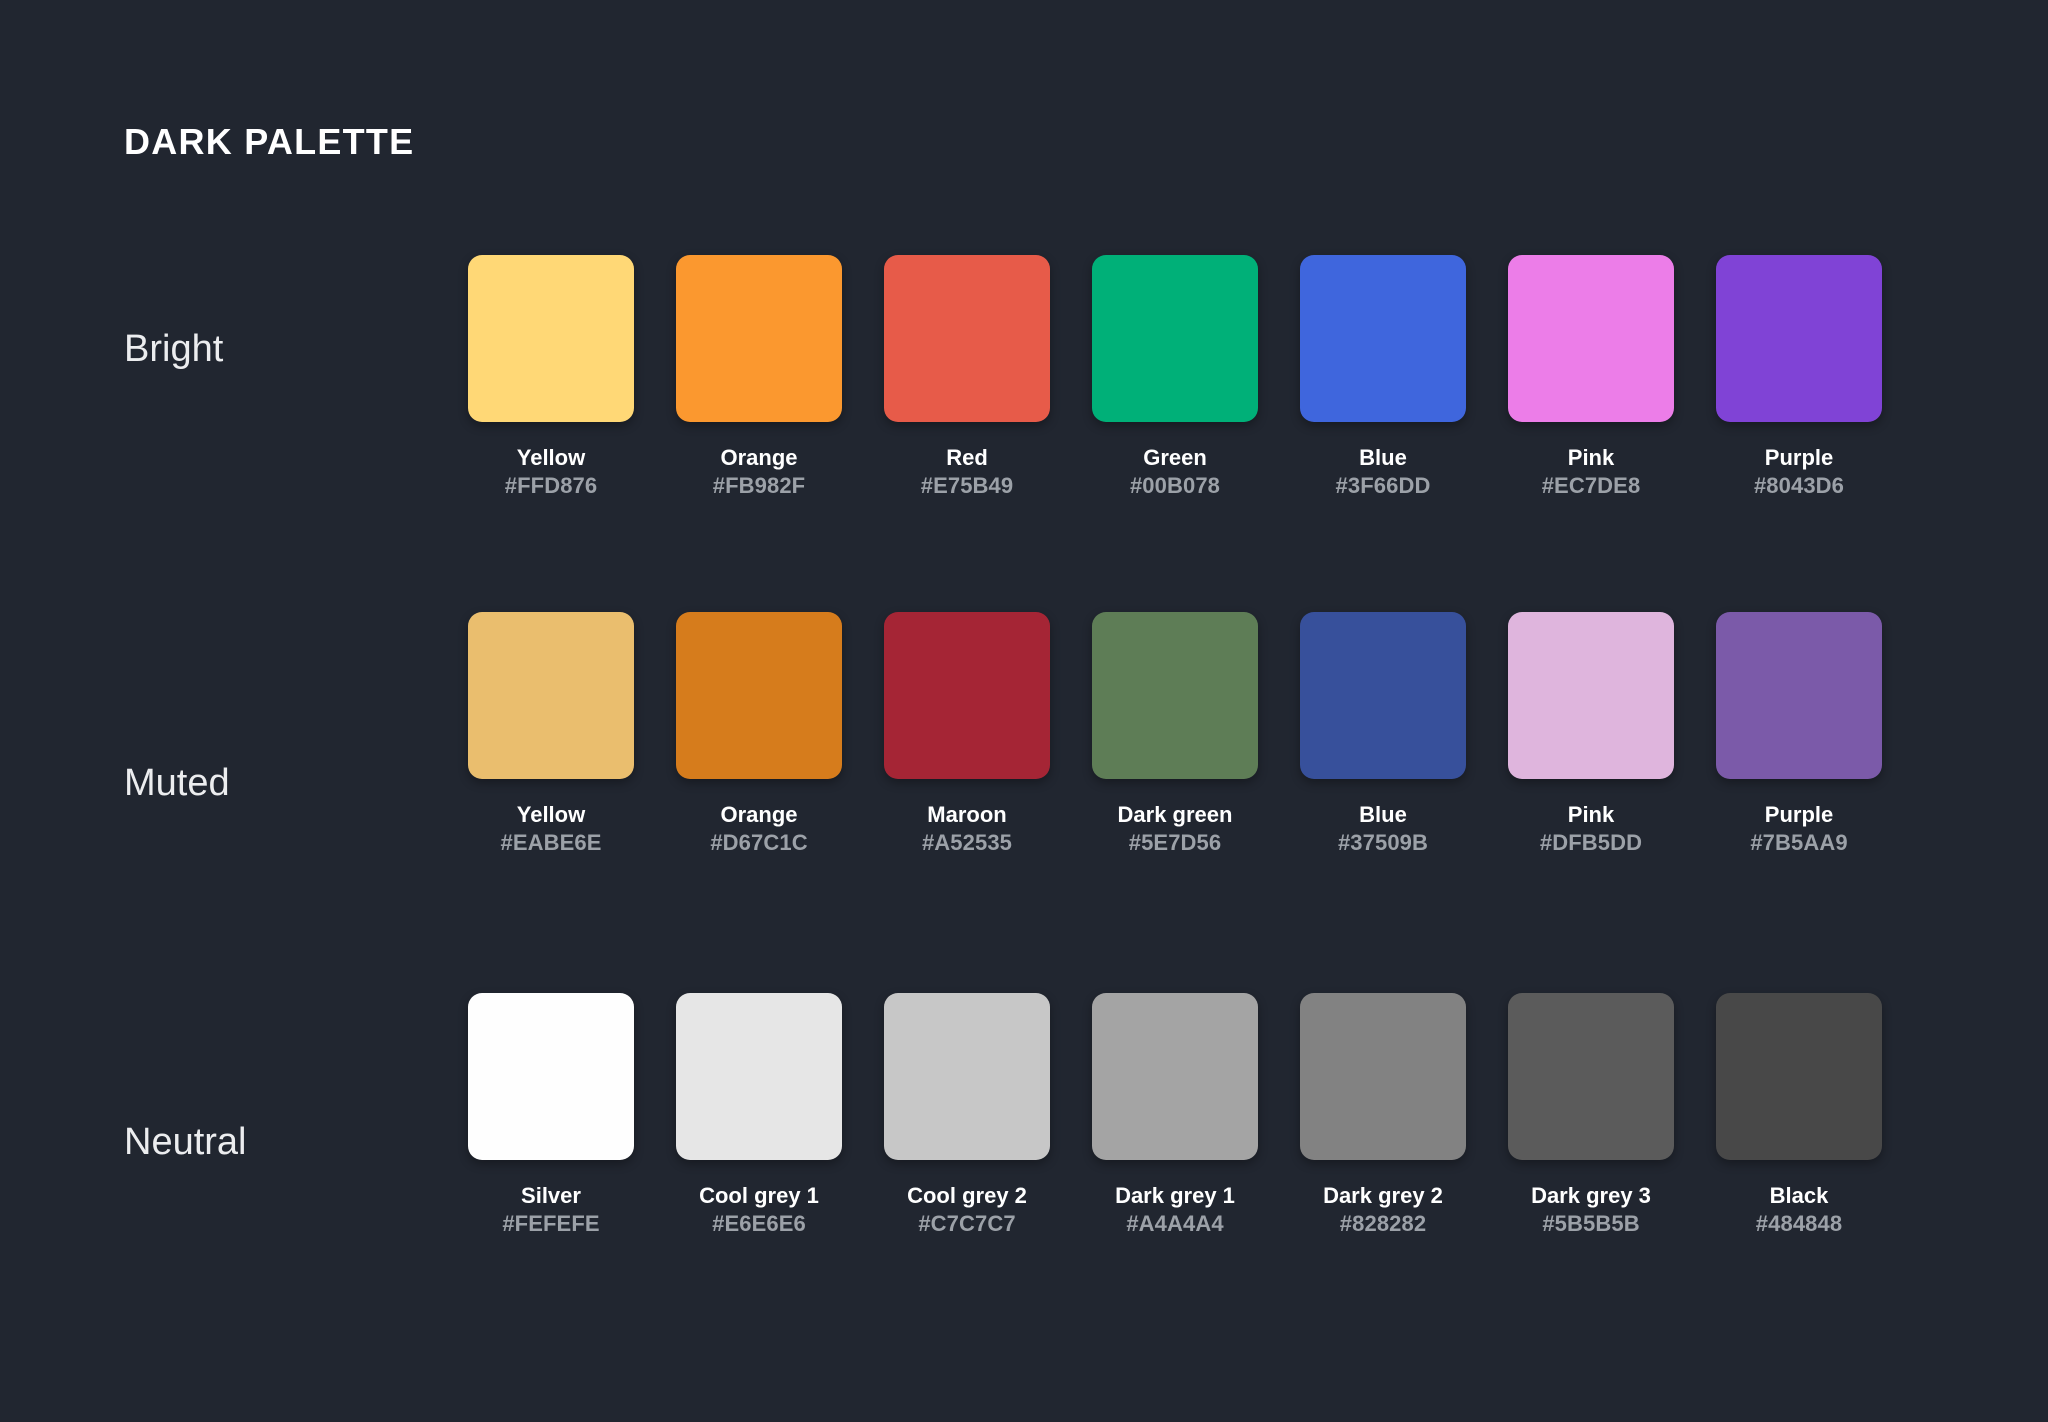 Image resolution: width=2048 pixels, height=1422 pixels. I want to click on swatch-name: Dark grey 1, so click(1175, 1195).